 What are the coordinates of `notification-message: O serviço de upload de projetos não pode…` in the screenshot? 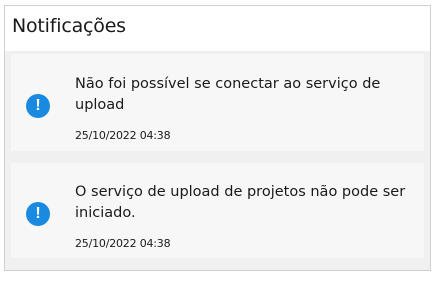 It's located at (240, 202).